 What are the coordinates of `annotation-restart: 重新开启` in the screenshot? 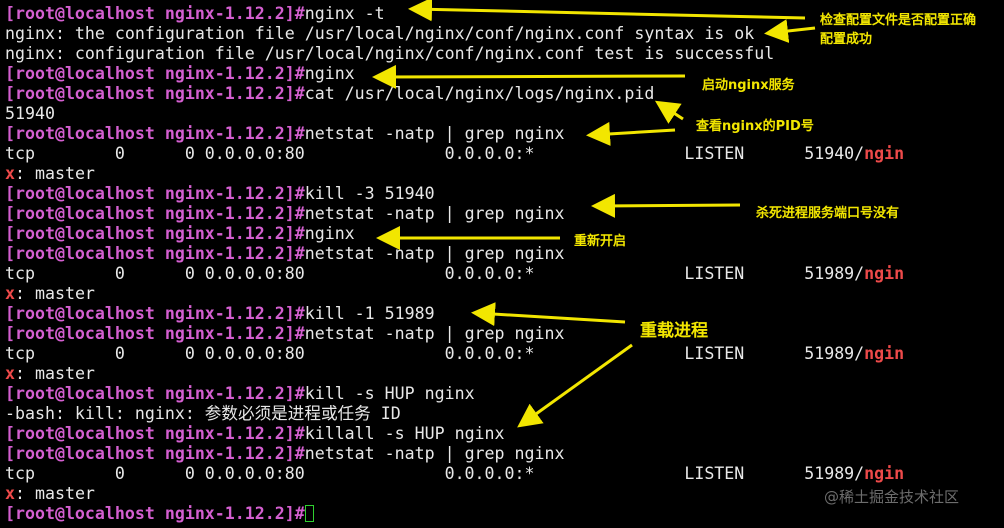 It's located at (600, 241).